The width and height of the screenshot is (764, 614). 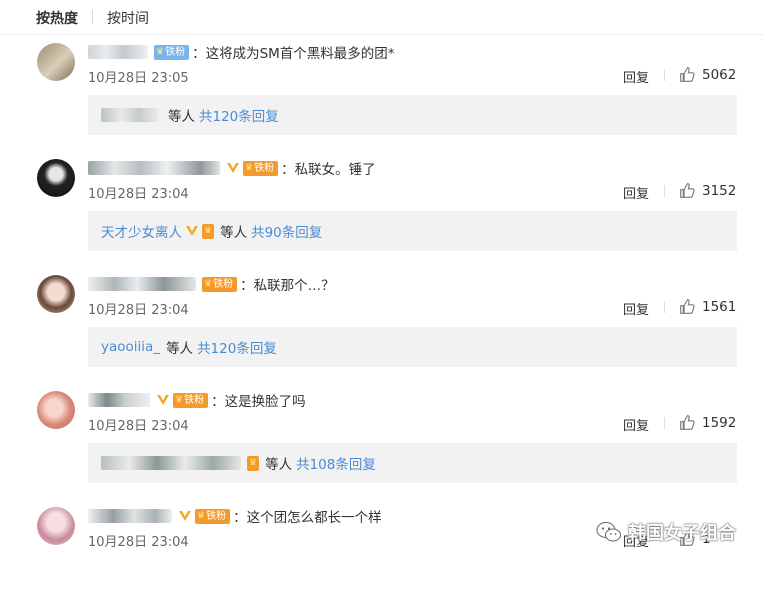 I want to click on comment-text: ：这是换脸了吗, so click(x=258, y=402).